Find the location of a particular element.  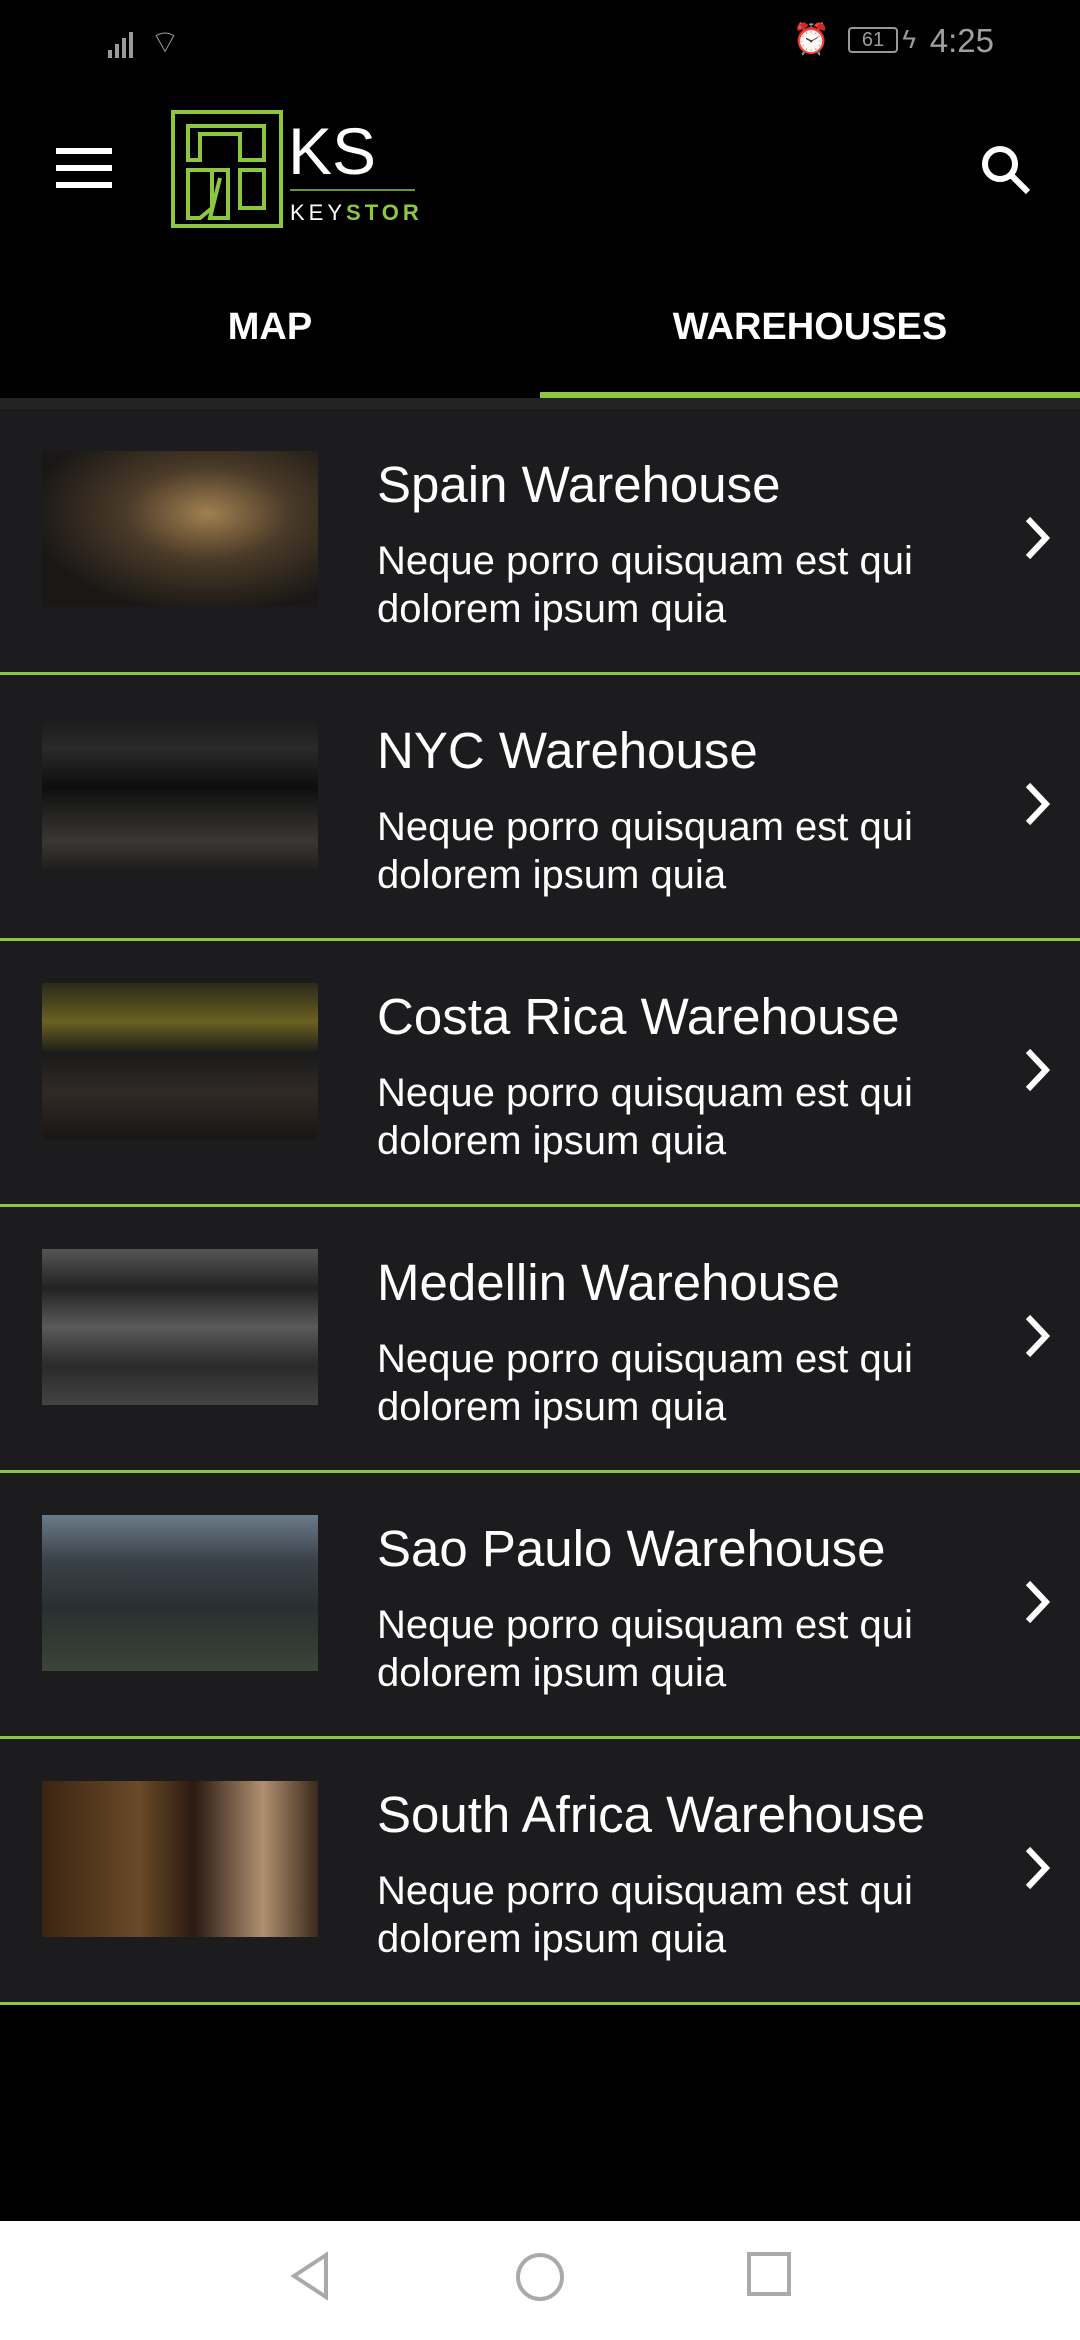

status-bar: ⌔ ⏰ 61 ϟ 4:25 is located at coordinates (540, 40).